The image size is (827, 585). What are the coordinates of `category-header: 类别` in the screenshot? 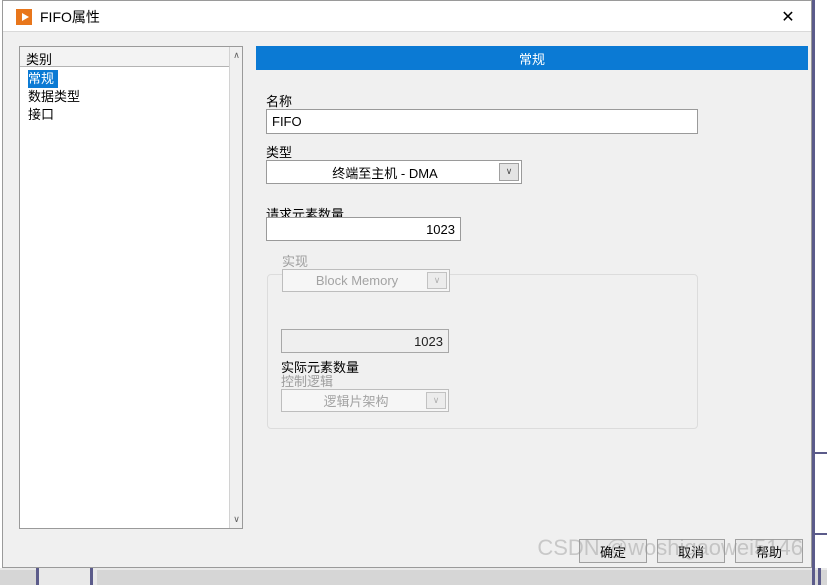 It's located at (125, 57).